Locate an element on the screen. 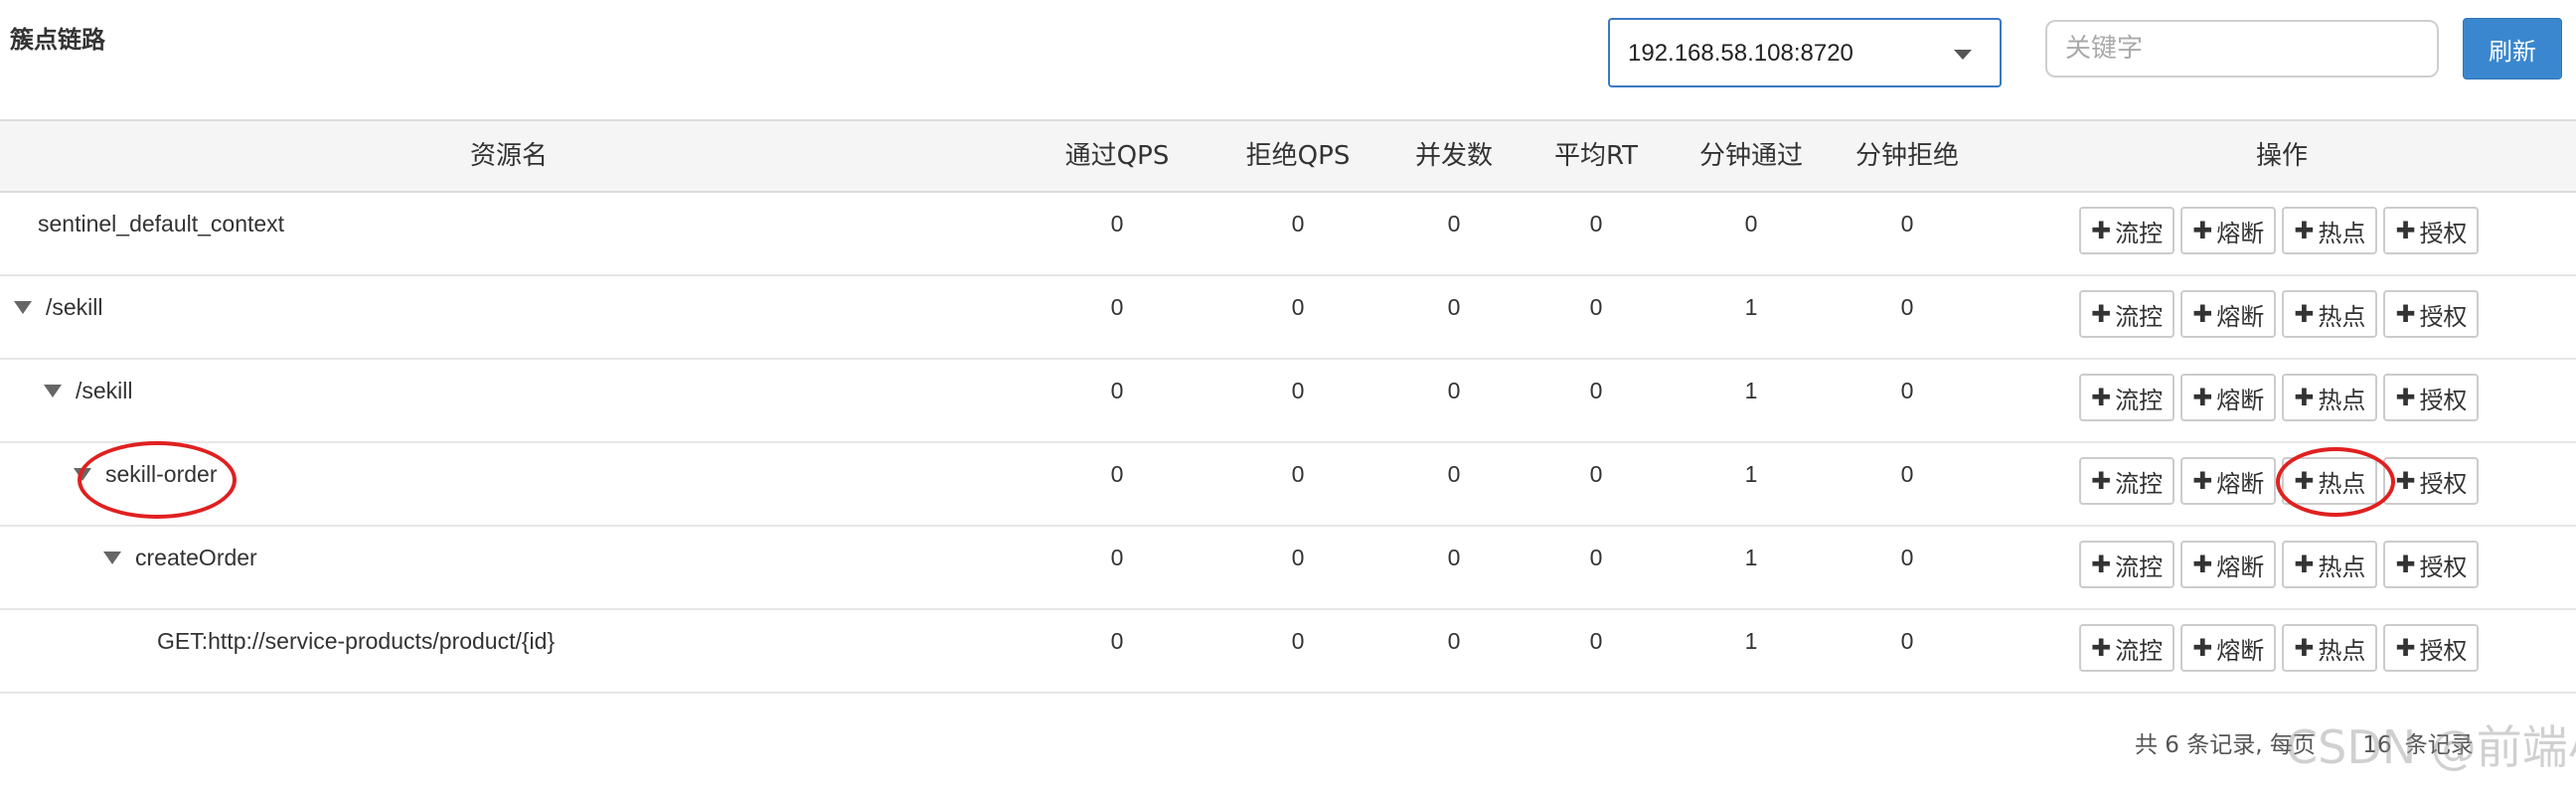 Image resolution: width=2576 pixels, height=789 pixels. machine-select: 192.168.58.108:8720 is located at coordinates (1805, 53).